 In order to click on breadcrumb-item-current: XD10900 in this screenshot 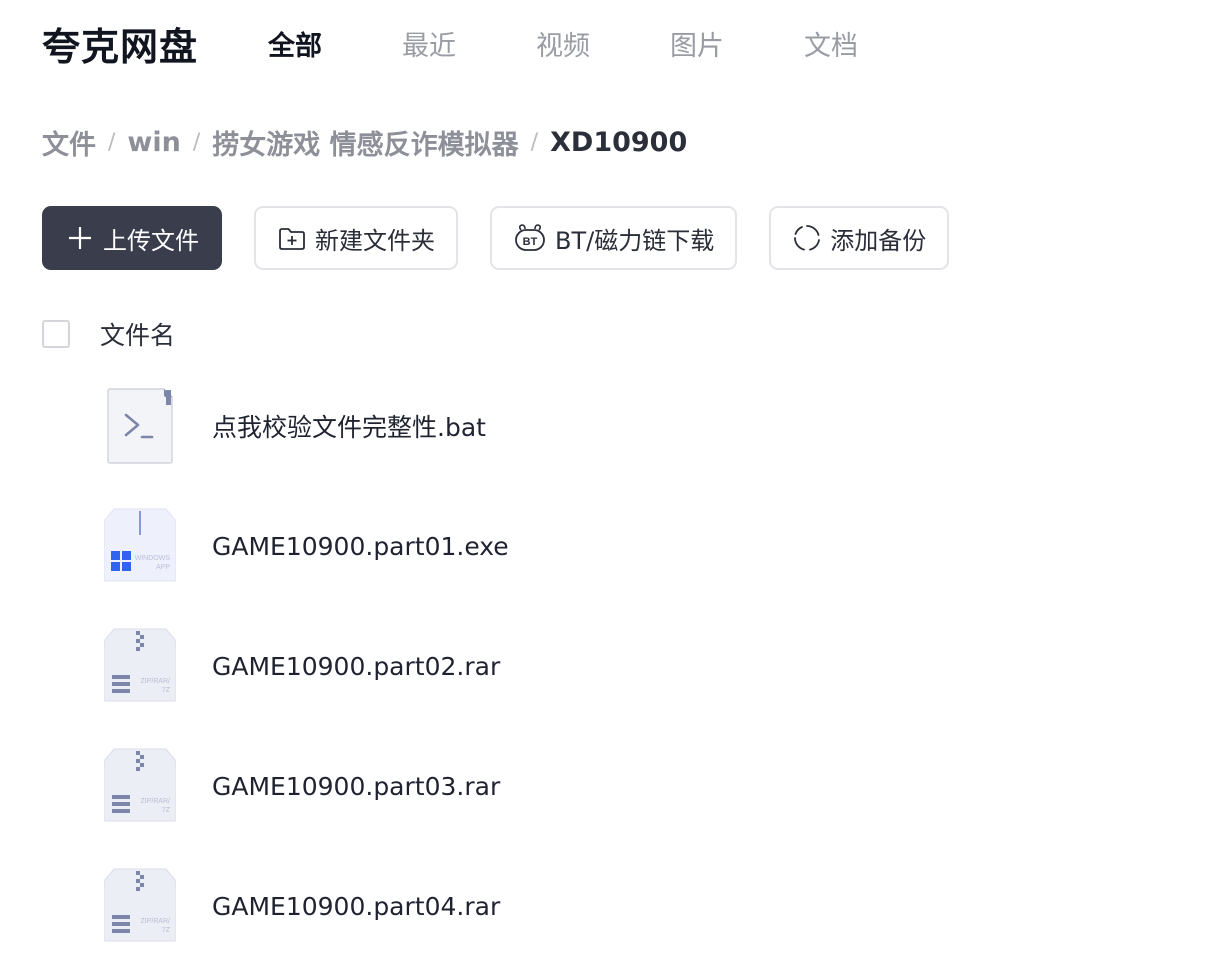, I will do `click(619, 142)`.